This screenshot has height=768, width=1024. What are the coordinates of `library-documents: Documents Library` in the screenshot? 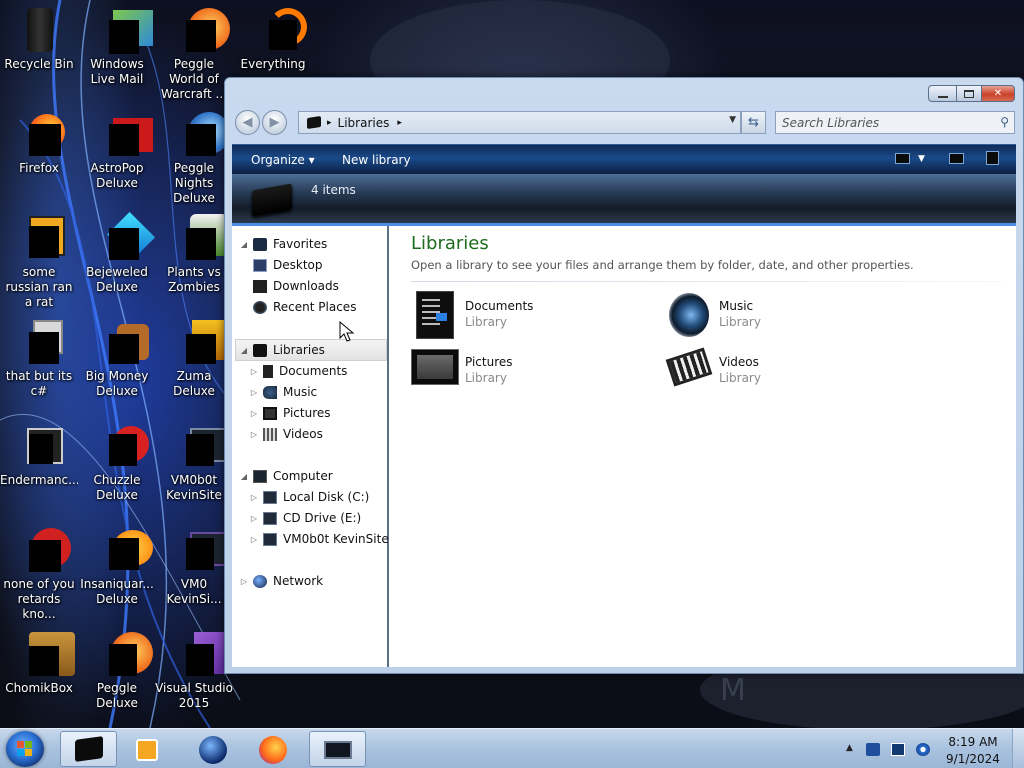 It's located at (531, 316).